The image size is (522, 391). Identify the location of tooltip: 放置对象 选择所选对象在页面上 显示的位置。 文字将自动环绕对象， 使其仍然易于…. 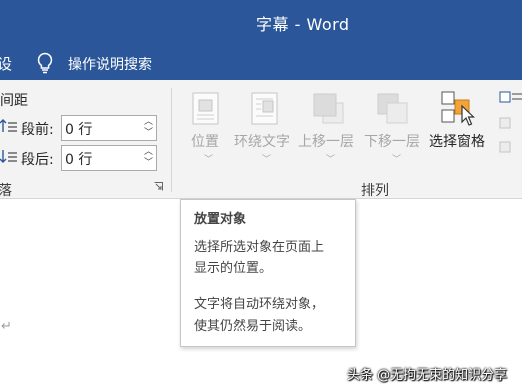
(268, 273).